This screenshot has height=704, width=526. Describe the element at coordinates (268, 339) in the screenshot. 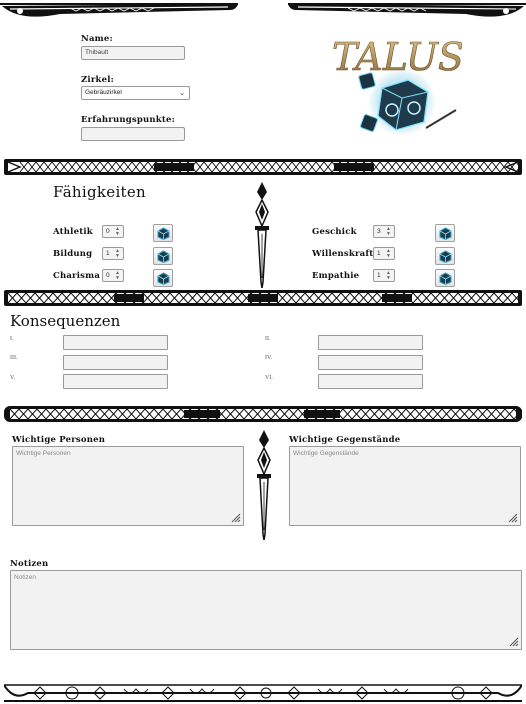

I see `consequence-numeral-2: II.` at that location.